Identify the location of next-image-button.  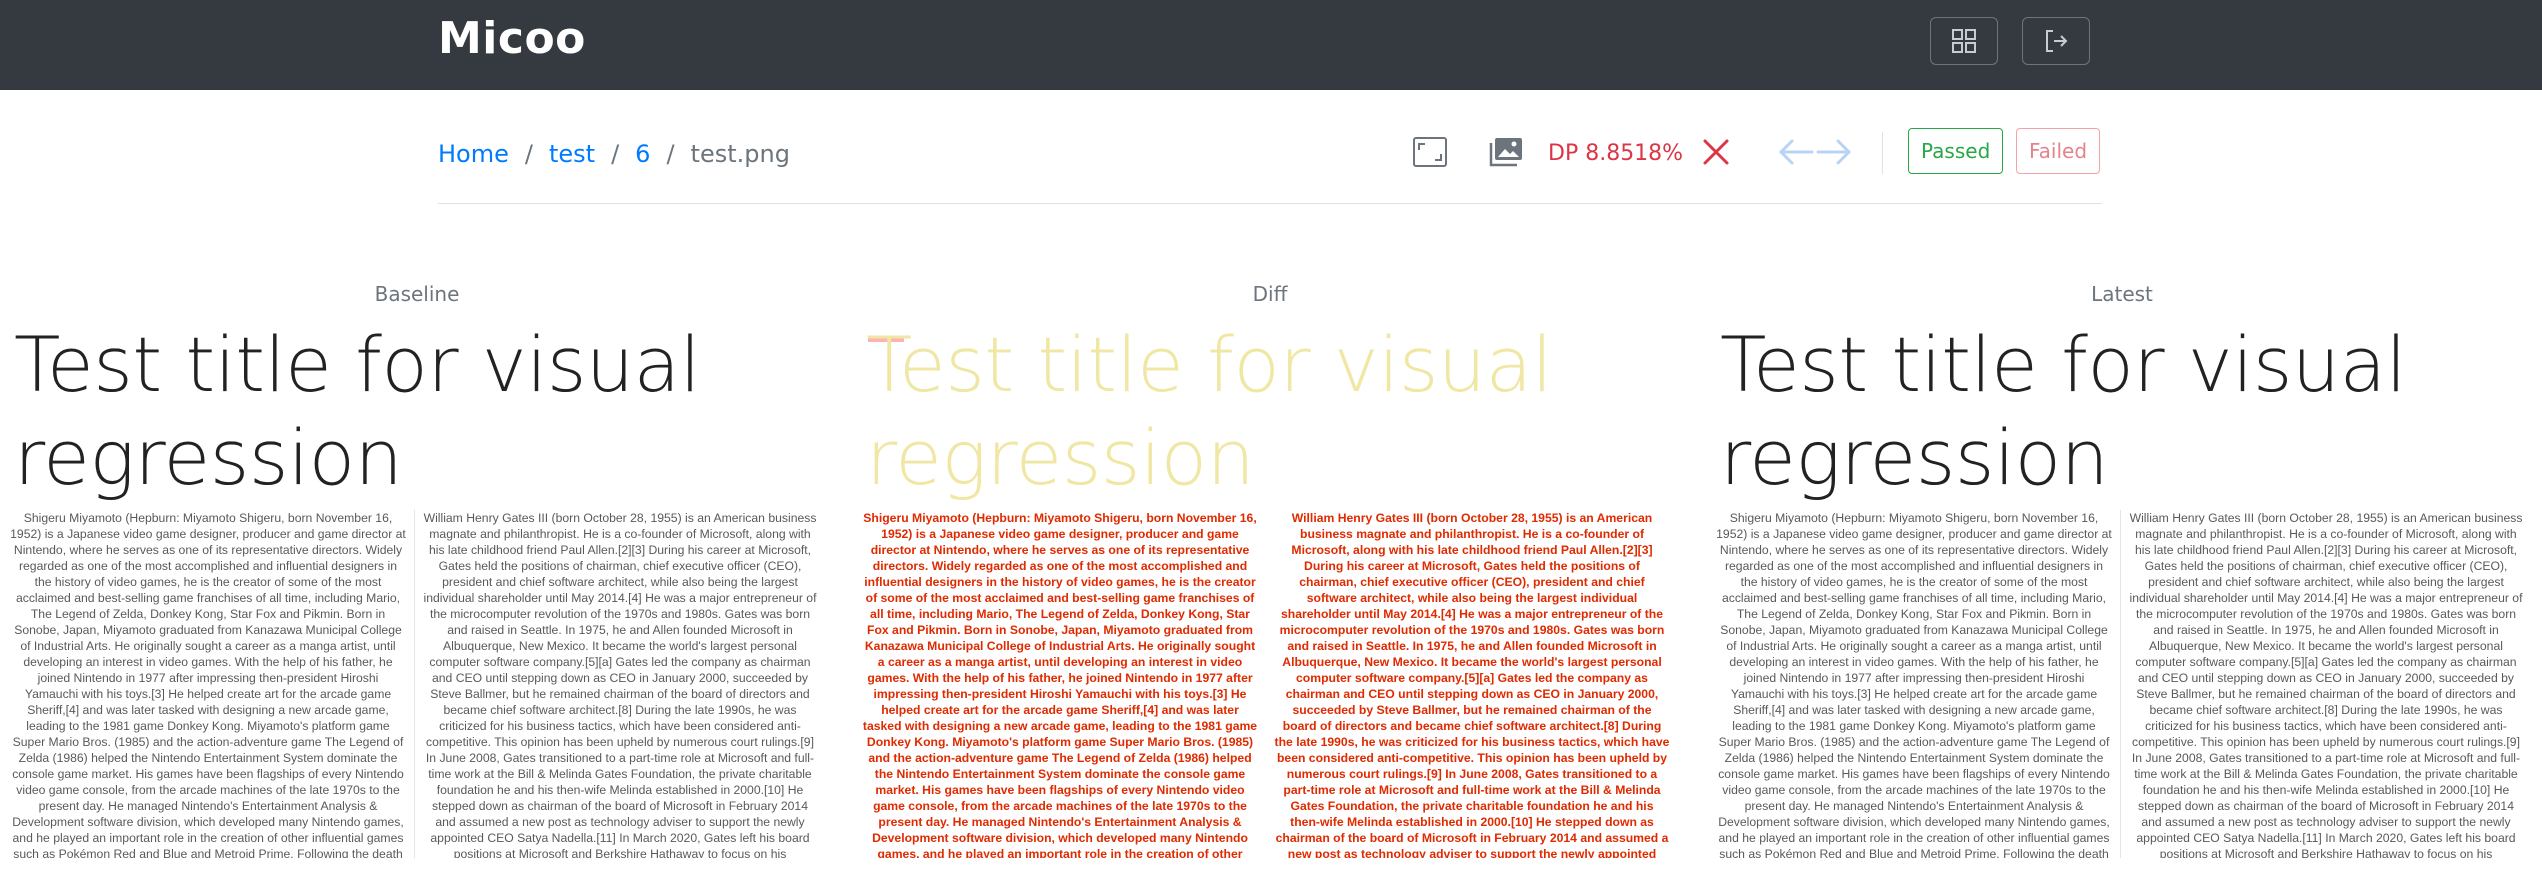
(1834, 154).